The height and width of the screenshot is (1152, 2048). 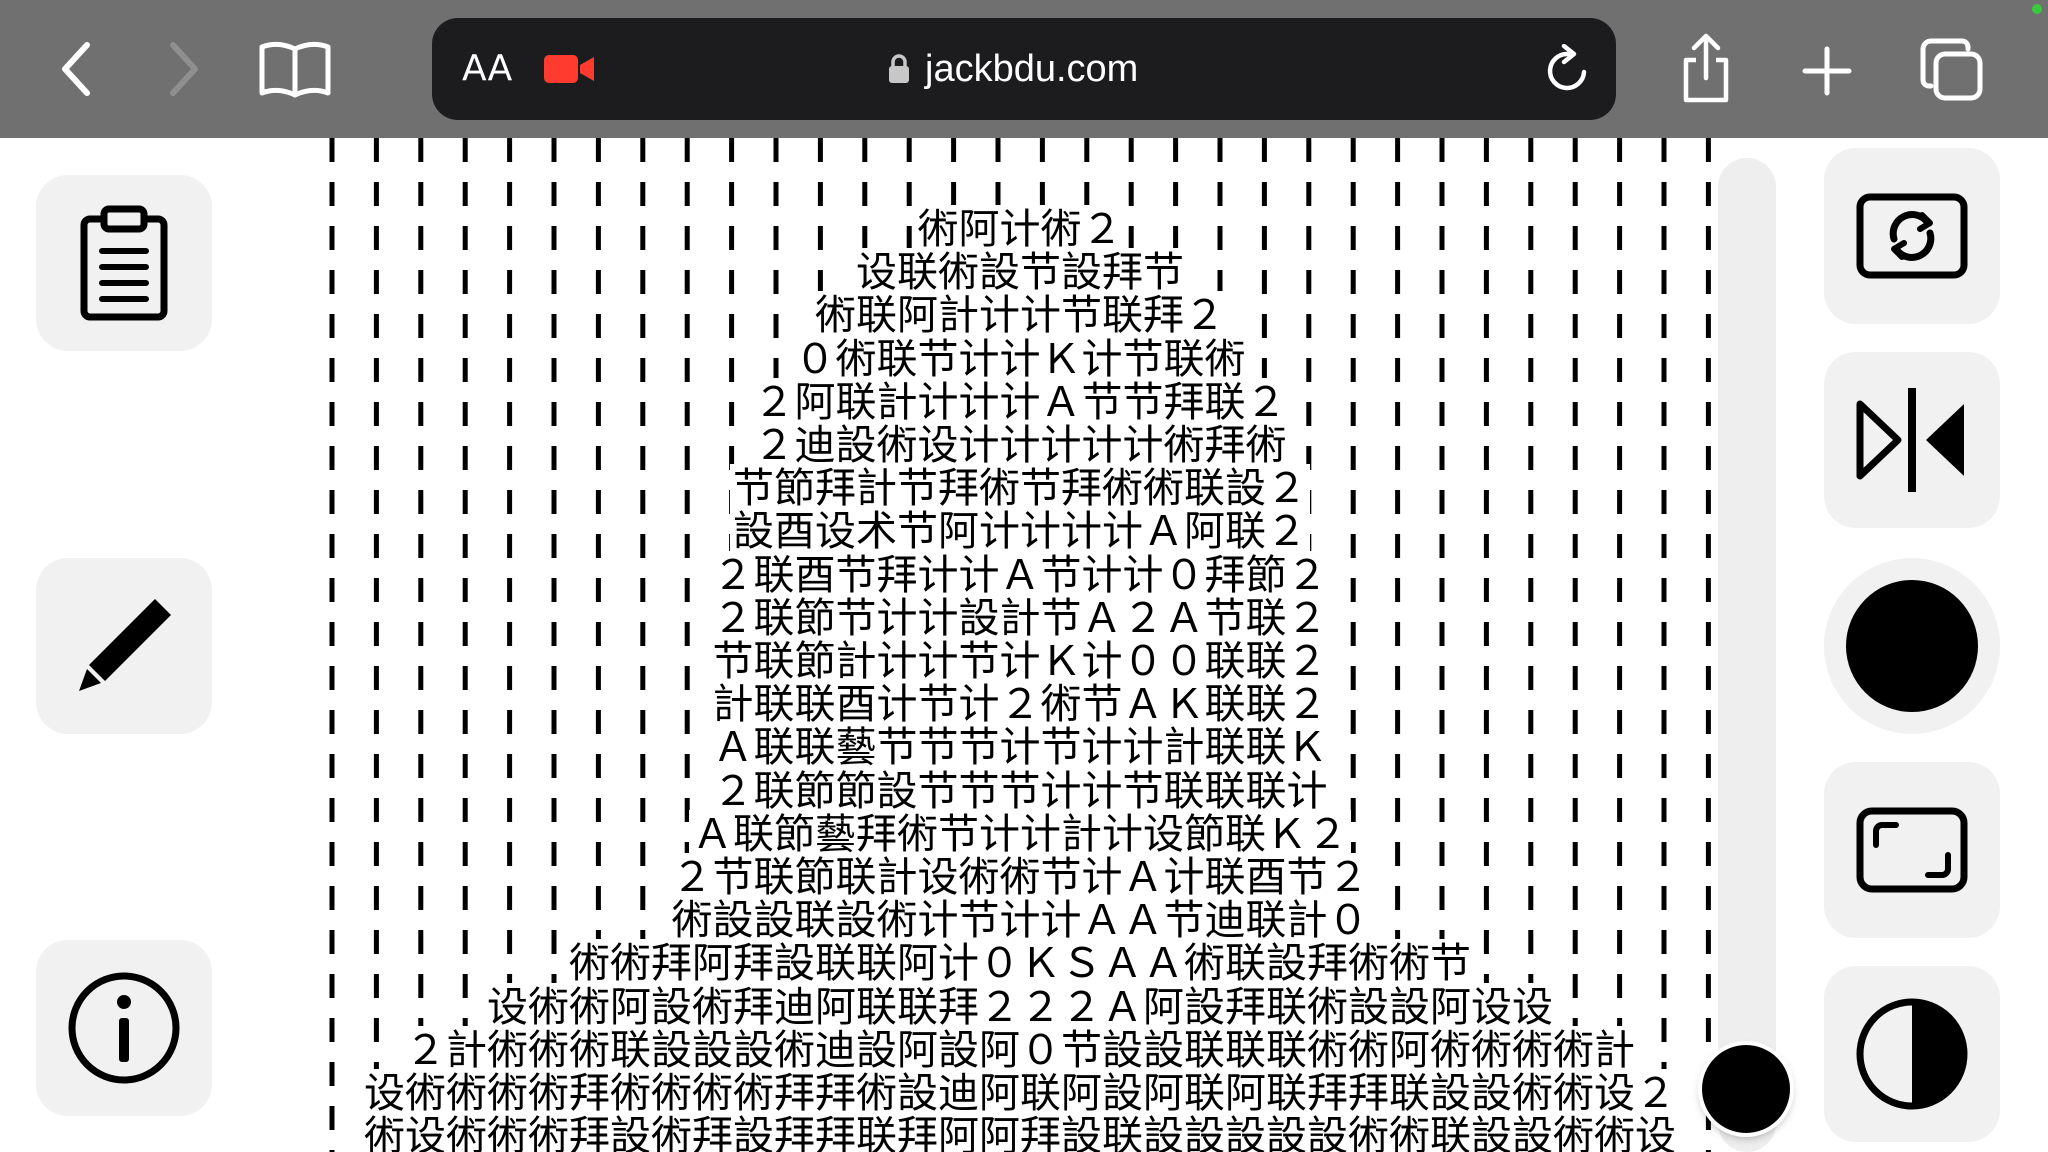 I want to click on clipboard-icon, so click(x=124, y=263).